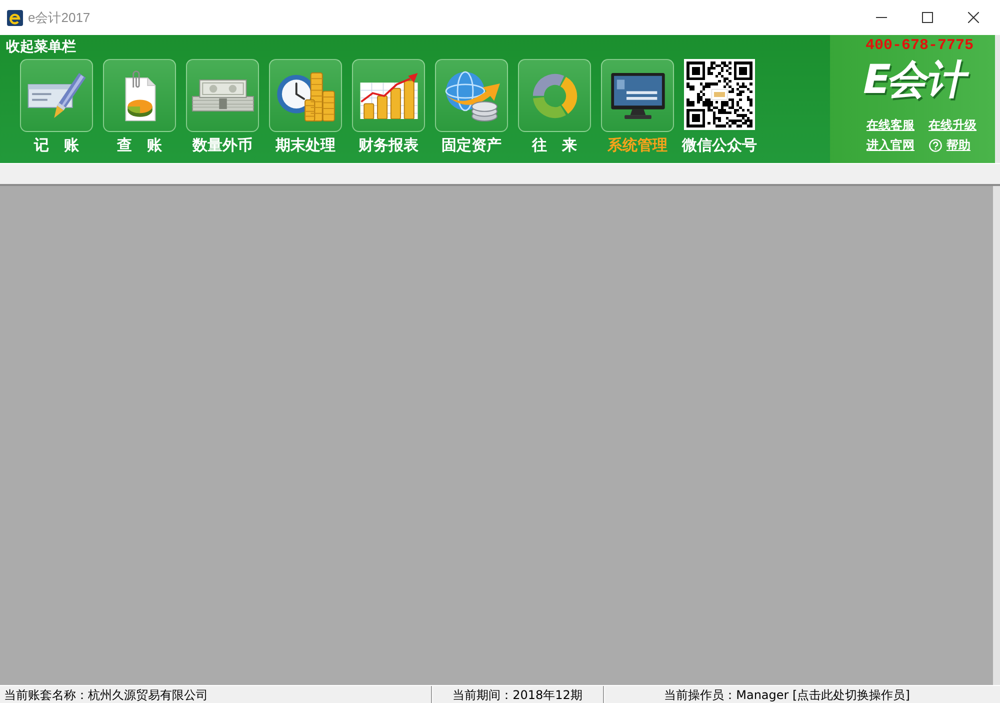 The image size is (1000, 703). What do you see at coordinates (41, 47) in the screenshot?
I see `collapse-menu-button: 收起菜单栏` at bounding box center [41, 47].